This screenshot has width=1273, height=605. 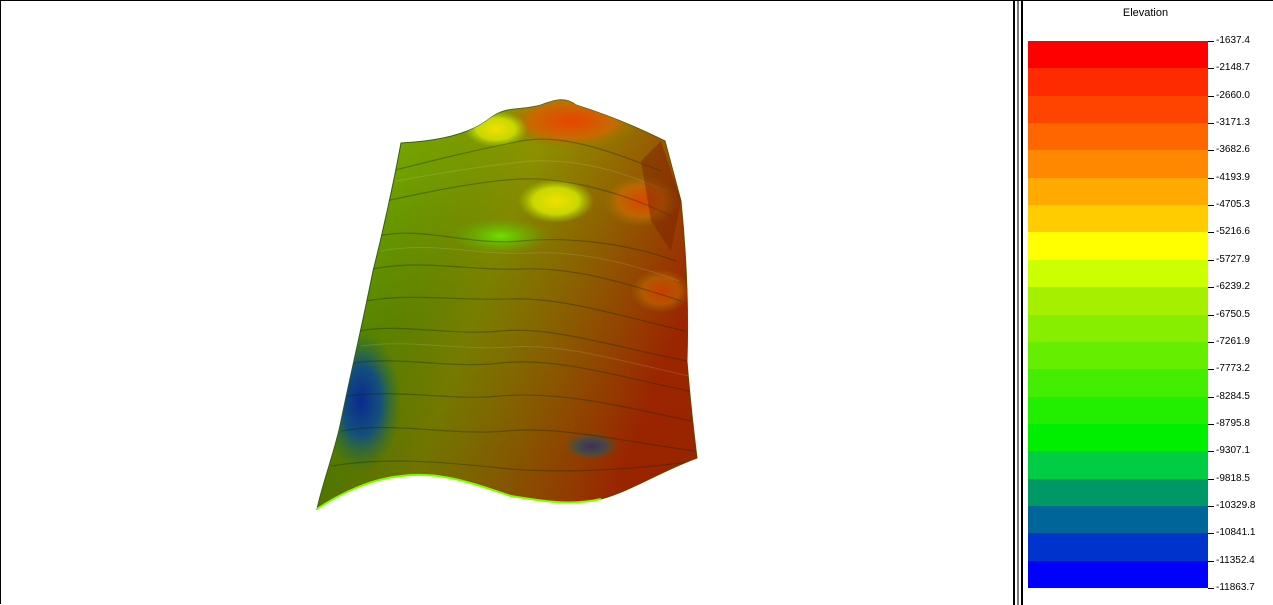 What do you see at coordinates (1233, 40) in the screenshot?
I see `legend-label: -1637.4` at bounding box center [1233, 40].